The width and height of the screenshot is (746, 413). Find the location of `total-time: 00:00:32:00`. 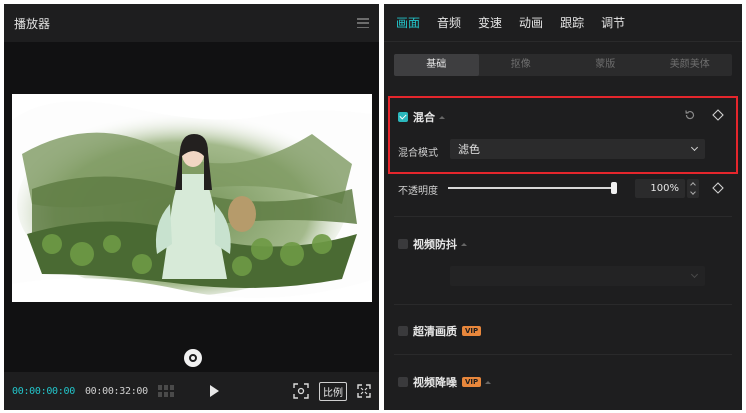

total-time: 00:00:32:00 is located at coordinates (116, 391).